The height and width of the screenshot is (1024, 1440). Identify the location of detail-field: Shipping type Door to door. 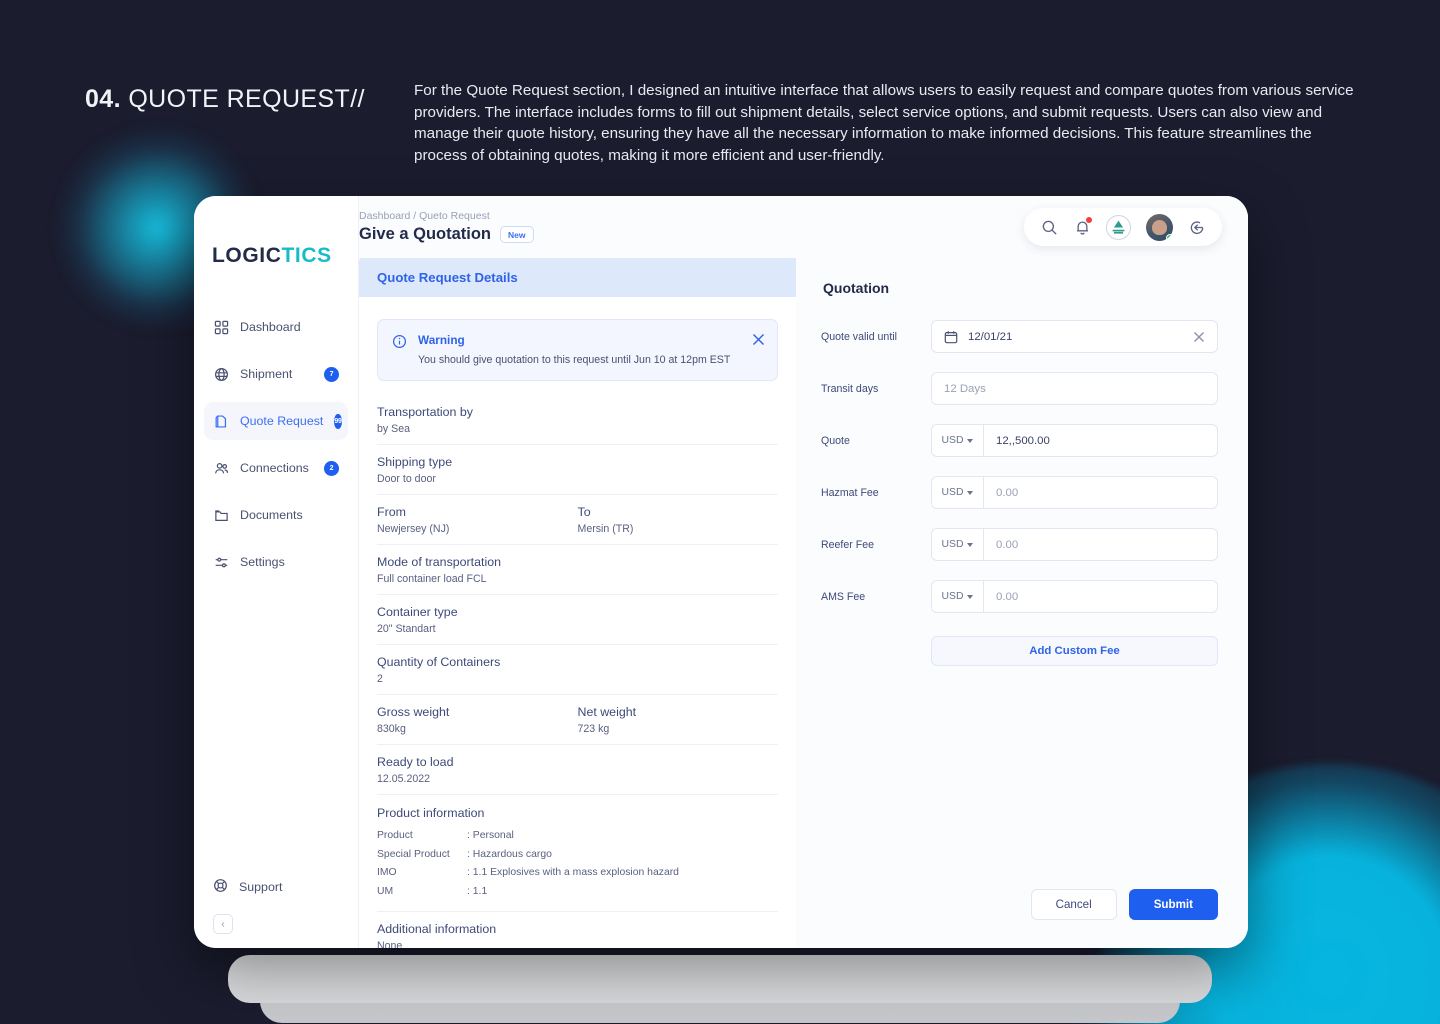
(577, 470).